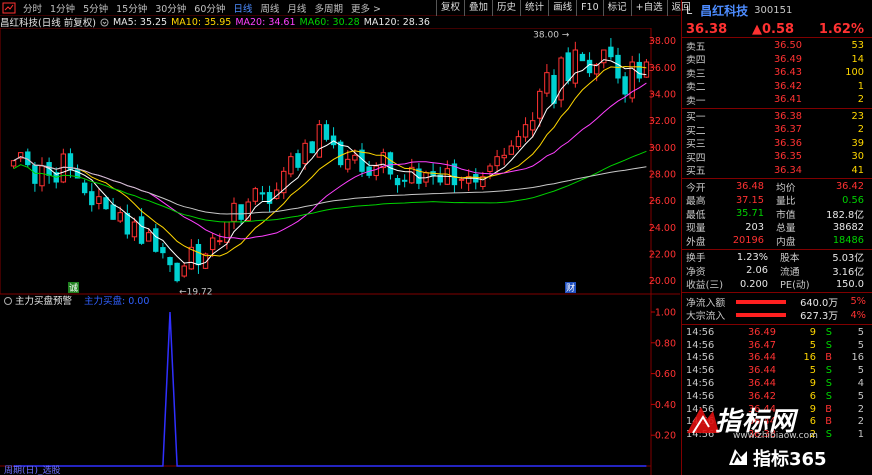 This screenshot has height=475, width=872. I want to click on chart-menu-icon, so click(9, 8).